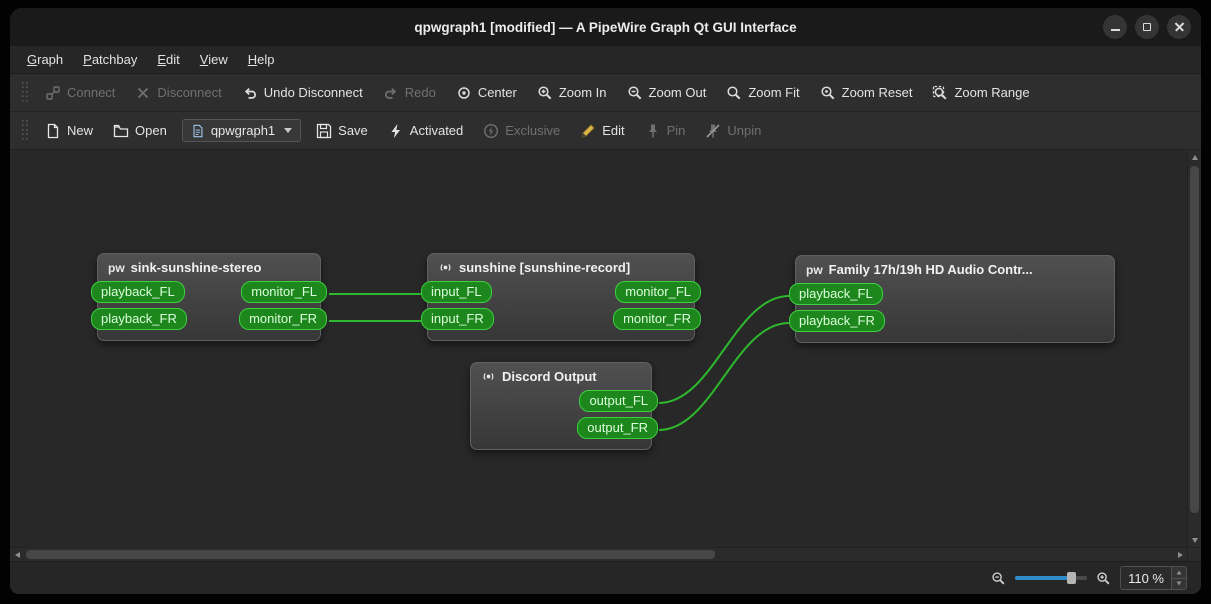 The width and height of the screenshot is (1211, 604). Describe the element at coordinates (497, 92) in the screenshot. I see `center-label: Center` at that location.